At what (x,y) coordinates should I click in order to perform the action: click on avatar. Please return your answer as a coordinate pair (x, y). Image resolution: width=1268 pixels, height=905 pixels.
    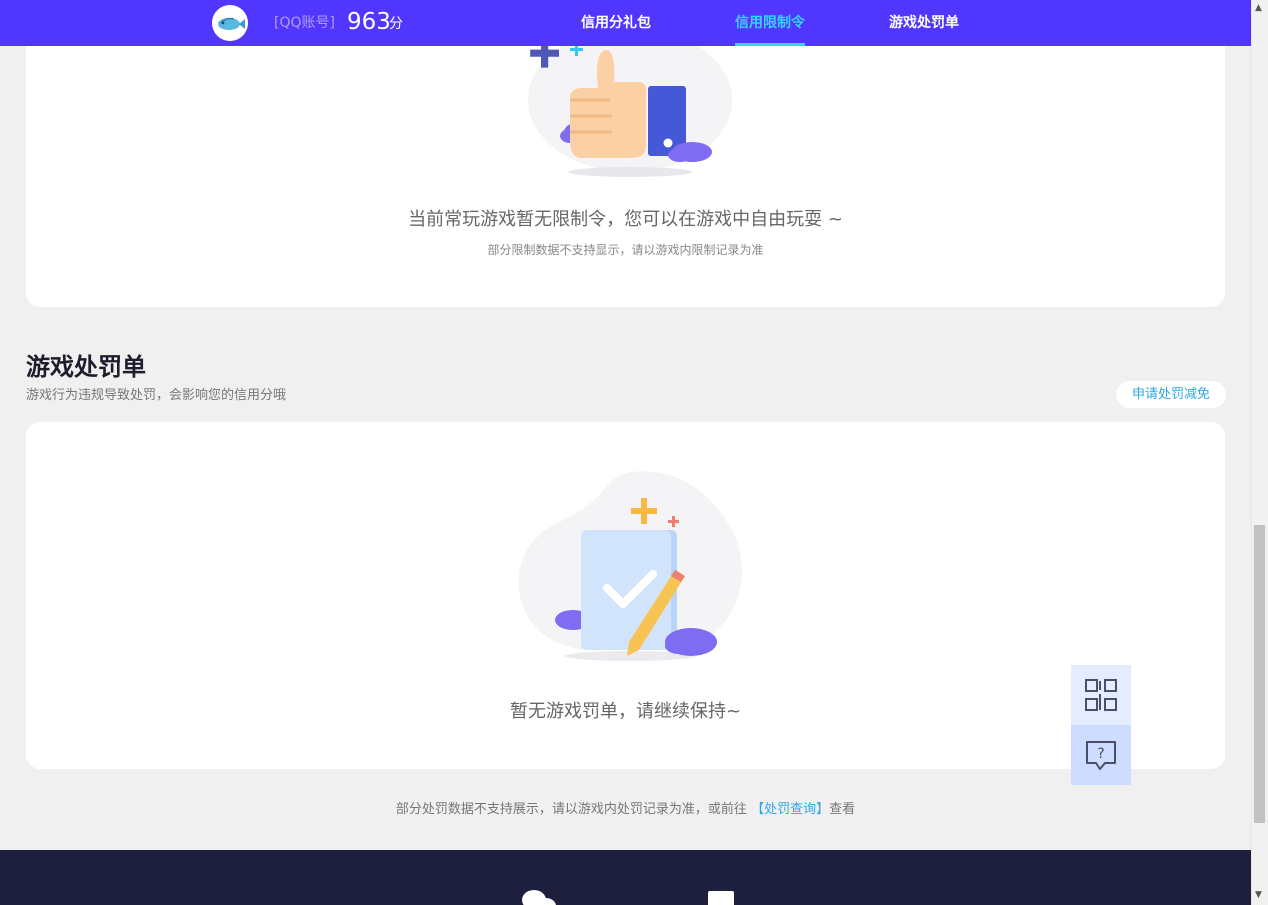
    Looking at the image, I should click on (230, 23).